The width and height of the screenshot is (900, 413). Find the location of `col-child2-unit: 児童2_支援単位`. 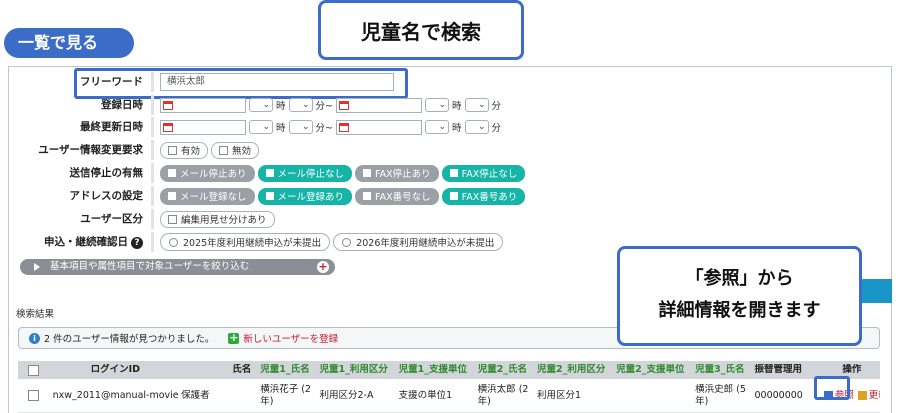

col-child2-unit: 児童2_支援単位 is located at coordinates (652, 370).